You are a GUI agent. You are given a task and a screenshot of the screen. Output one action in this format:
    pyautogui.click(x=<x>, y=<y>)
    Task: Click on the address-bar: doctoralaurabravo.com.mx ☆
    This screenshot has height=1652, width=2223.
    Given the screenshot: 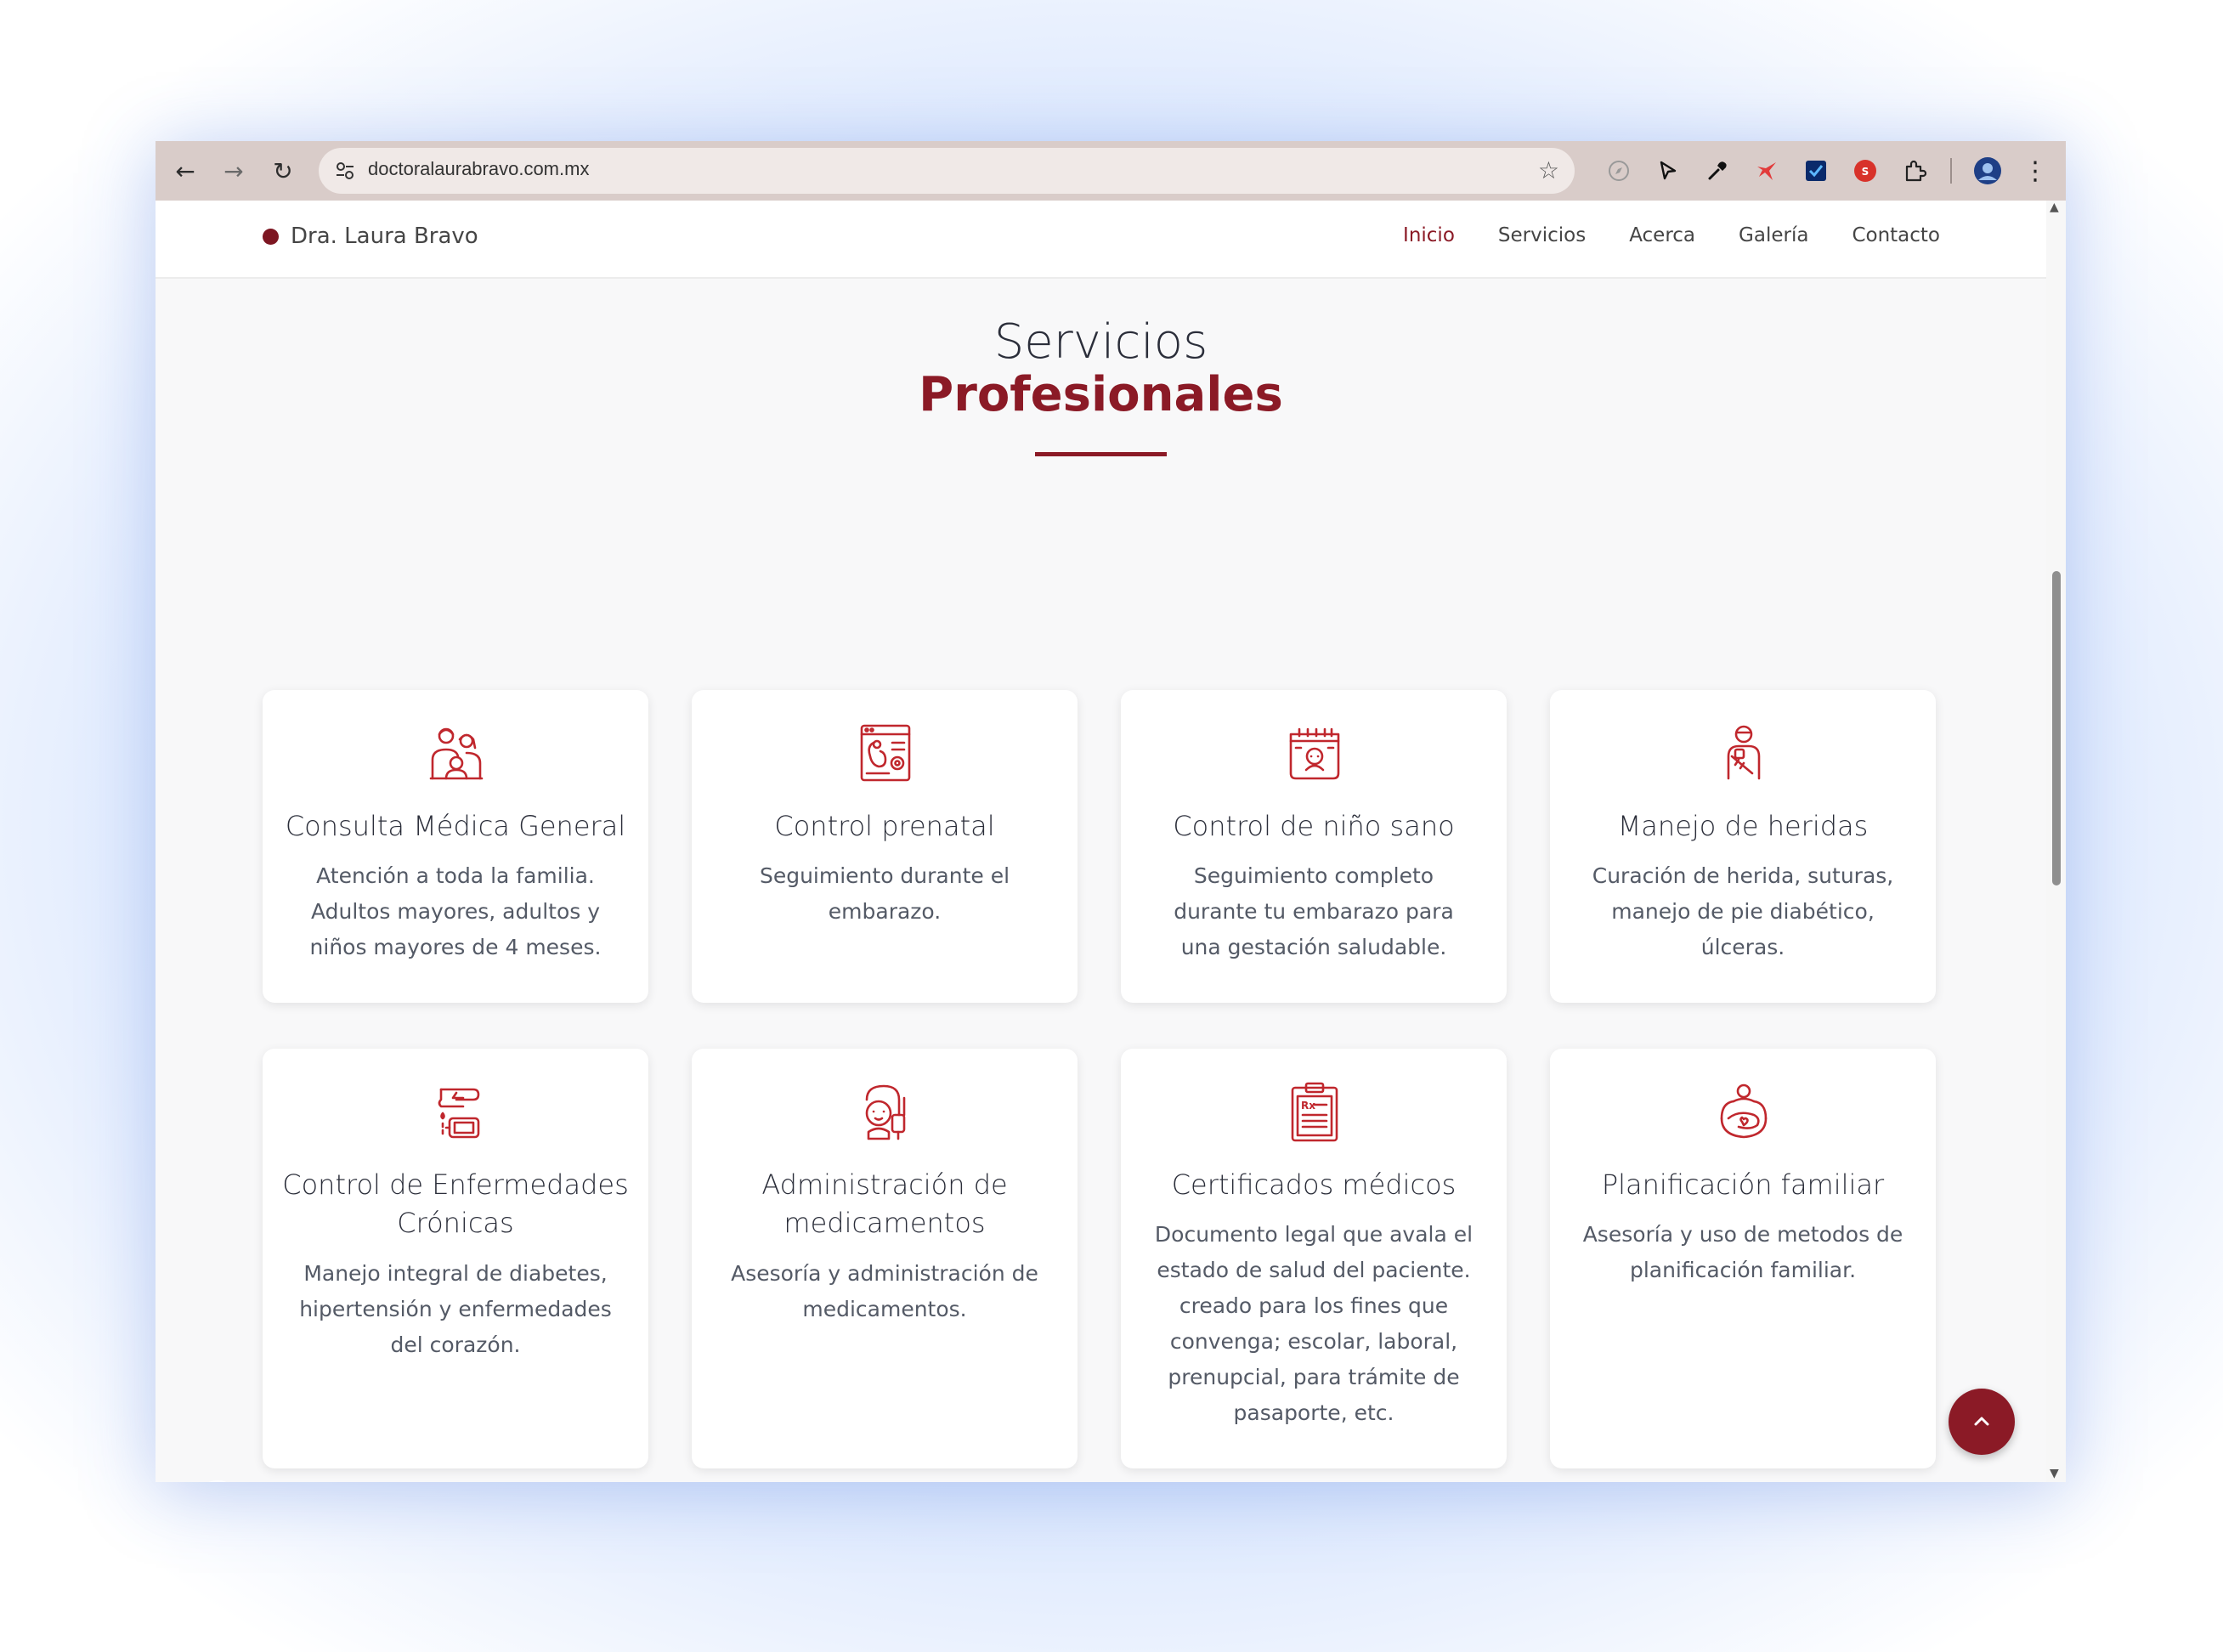 What is the action you would take?
    pyautogui.click(x=947, y=171)
    